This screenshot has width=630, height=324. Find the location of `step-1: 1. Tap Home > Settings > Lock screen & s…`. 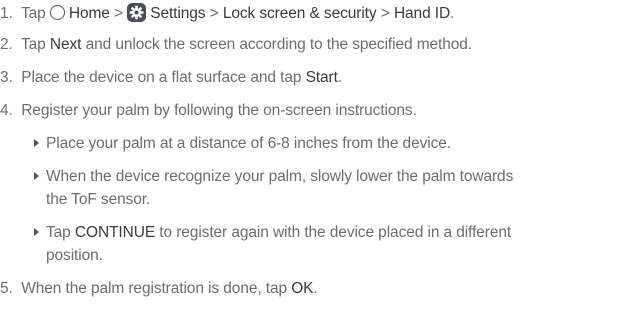

step-1: 1. Tap Home > Settings > Lock screen & s… is located at coordinates (227, 13).